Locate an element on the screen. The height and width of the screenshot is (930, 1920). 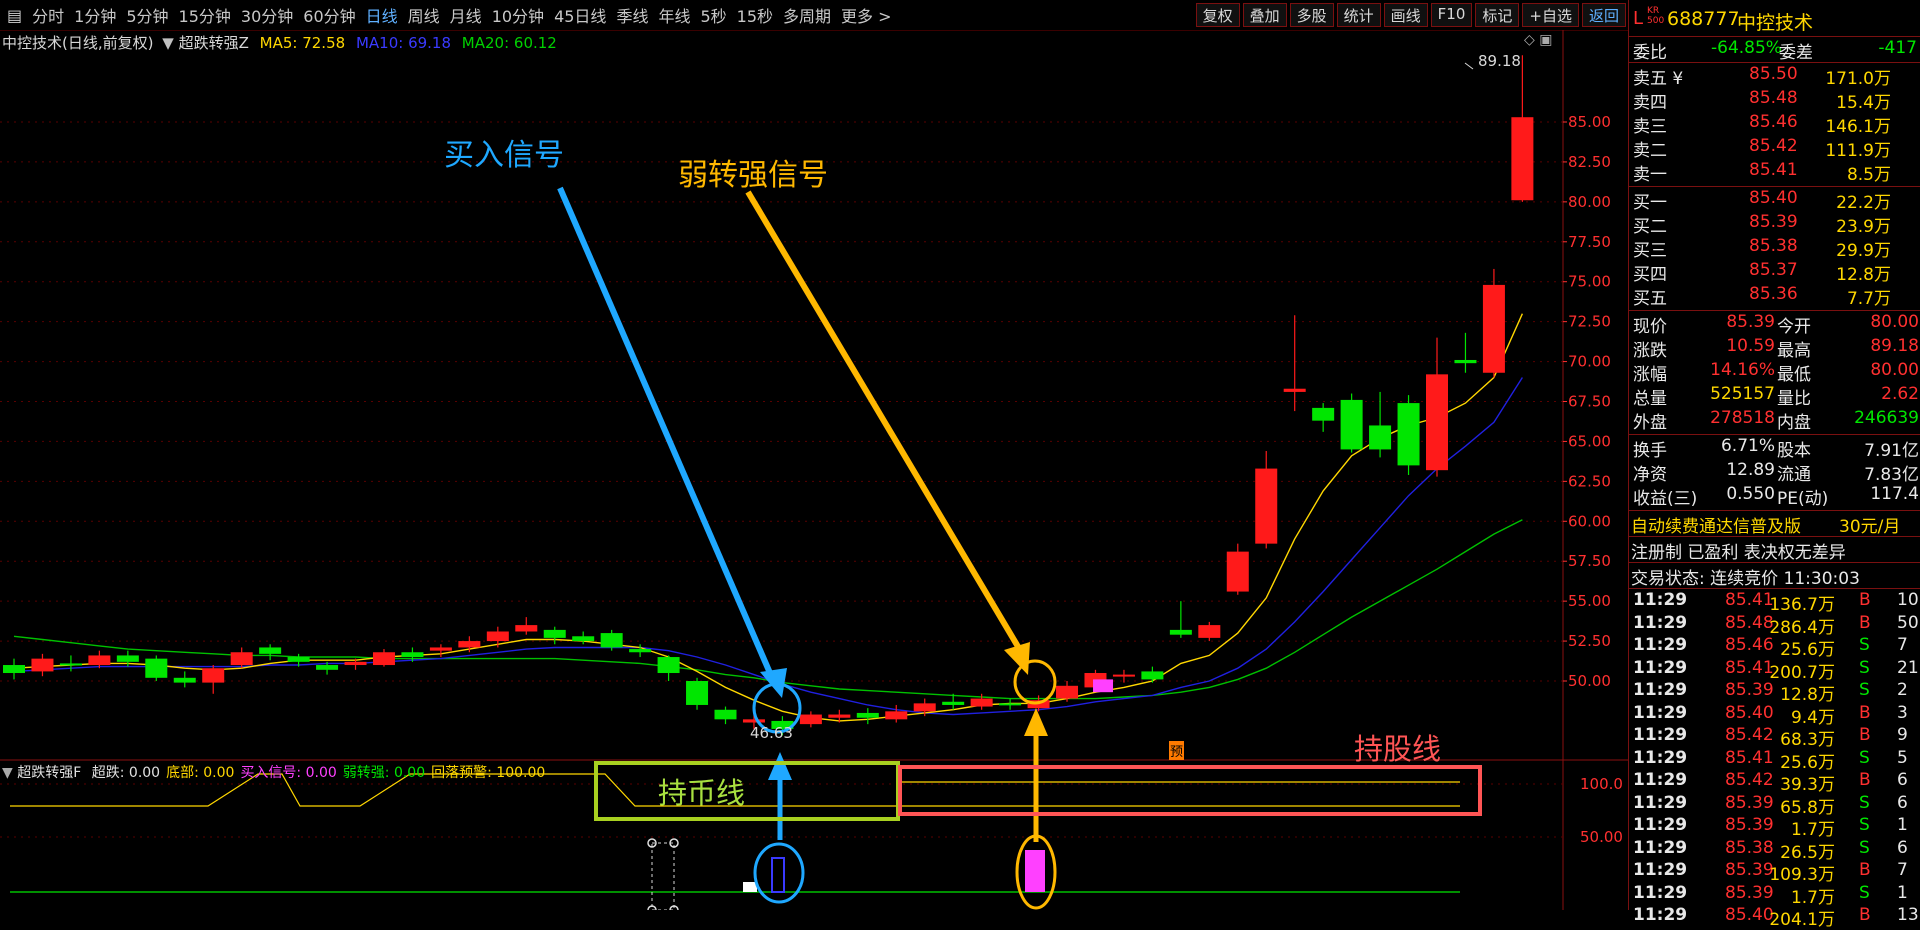
period-tab-16: 更多 > is located at coordinates (866, 15).